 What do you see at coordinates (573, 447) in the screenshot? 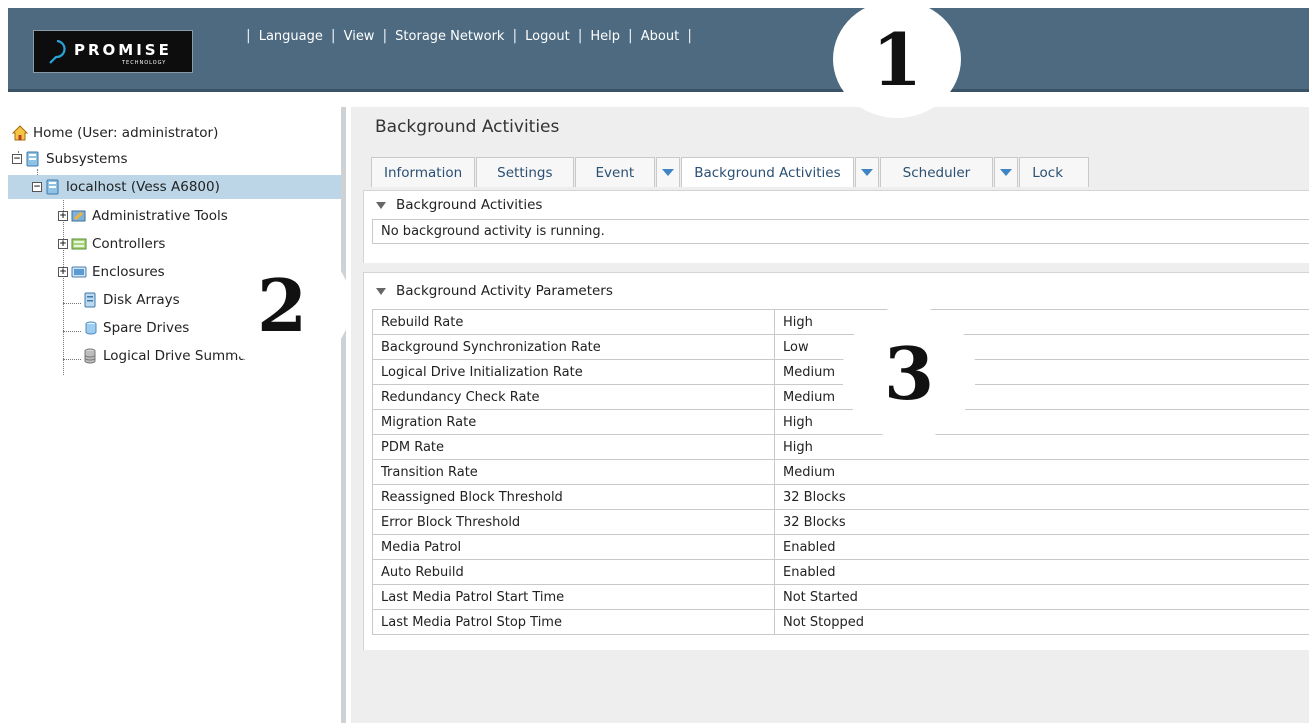
I see `parameter-name: PDM Rate` at bounding box center [573, 447].